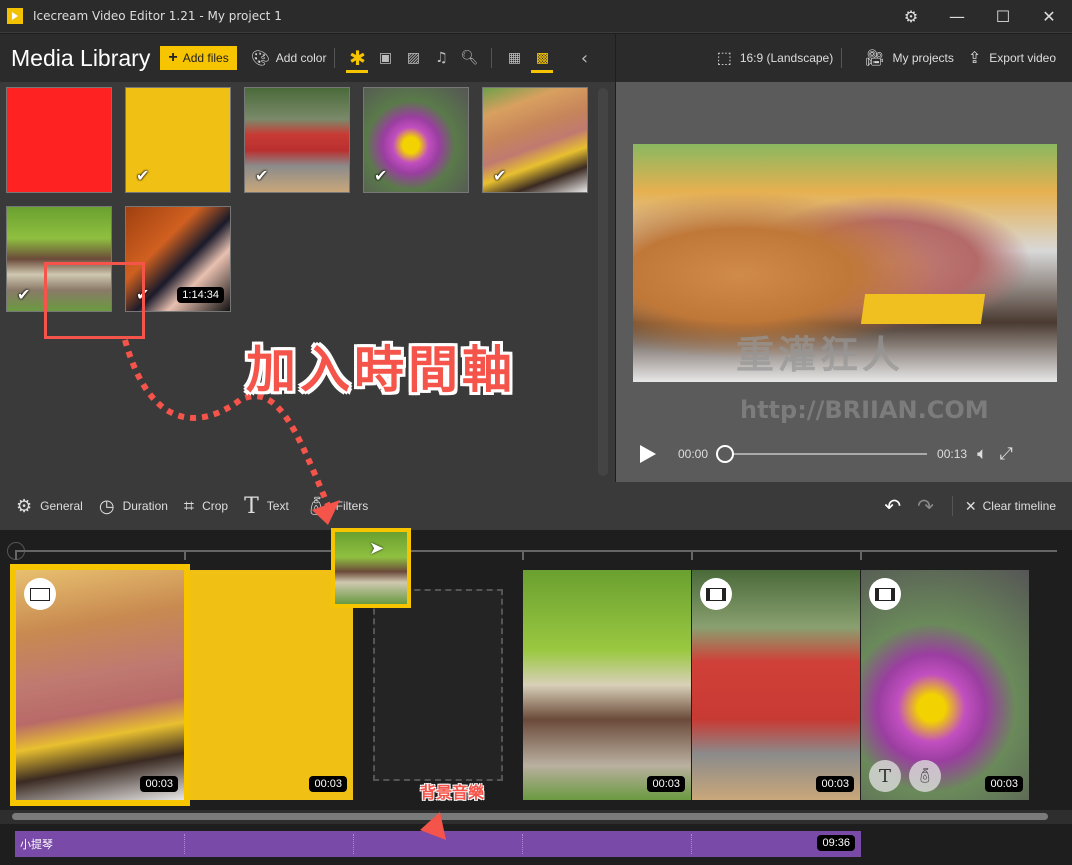 This screenshot has width=1072, height=865. Describe the element at coordinates (452, 792) in the screenshot. I see `annotation-background-music: 背景音樂` at that location.